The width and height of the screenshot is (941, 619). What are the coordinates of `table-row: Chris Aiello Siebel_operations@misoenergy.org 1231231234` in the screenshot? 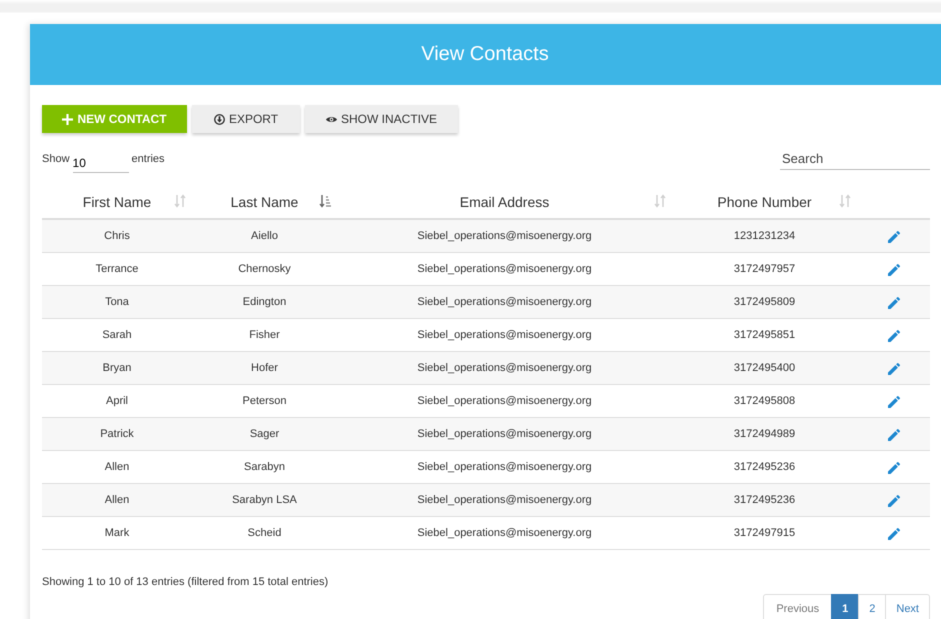 It's located at (486, 236).